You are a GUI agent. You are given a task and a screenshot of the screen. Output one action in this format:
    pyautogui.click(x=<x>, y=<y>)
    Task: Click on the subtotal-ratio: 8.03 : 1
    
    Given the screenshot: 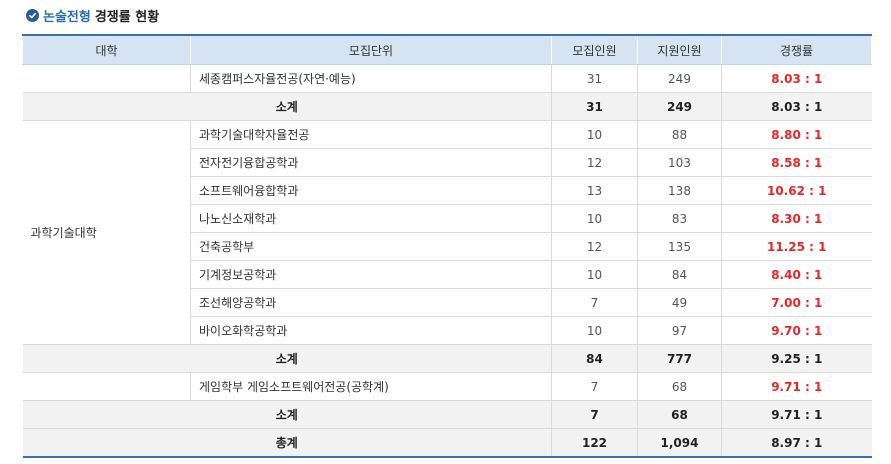 What is the action you would take?
    pyautogui.click(x=796, y=106)
    